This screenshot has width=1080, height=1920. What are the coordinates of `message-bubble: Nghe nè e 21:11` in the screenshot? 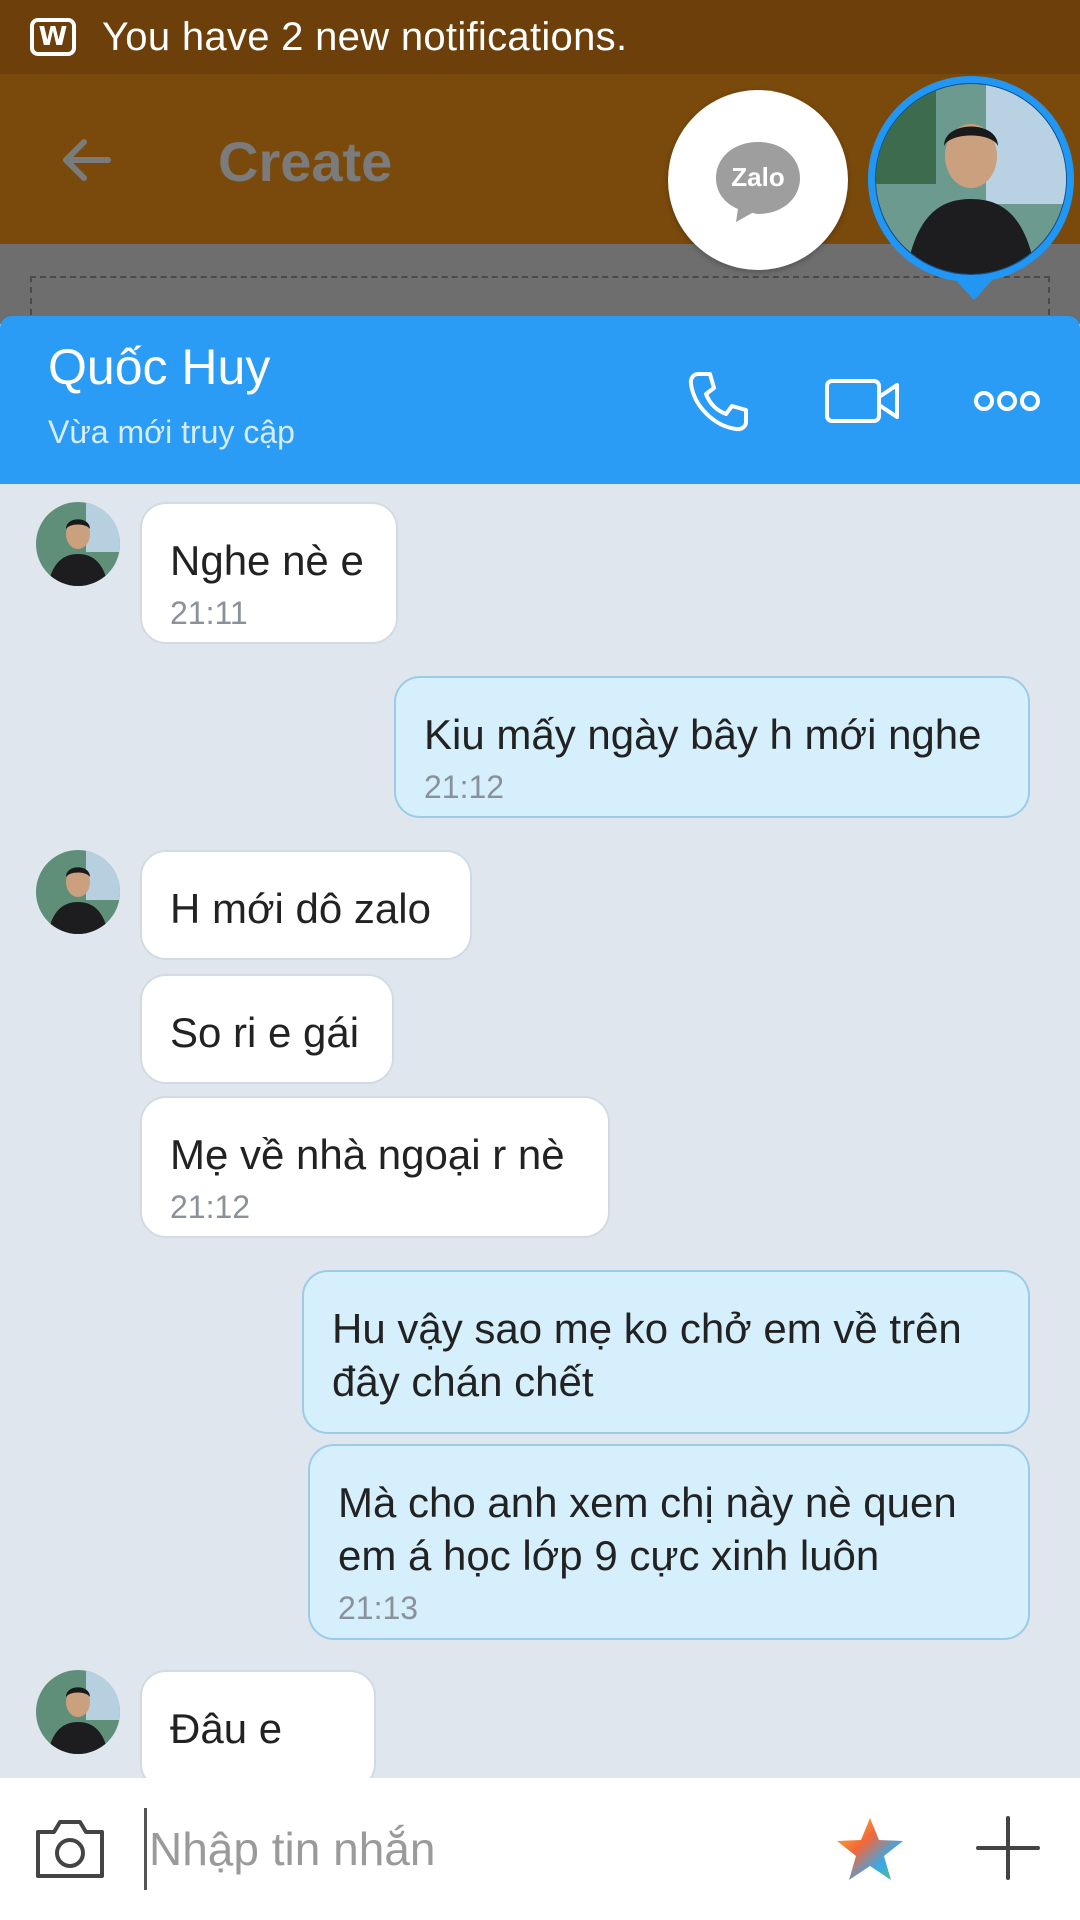 It's located at (269, 573).